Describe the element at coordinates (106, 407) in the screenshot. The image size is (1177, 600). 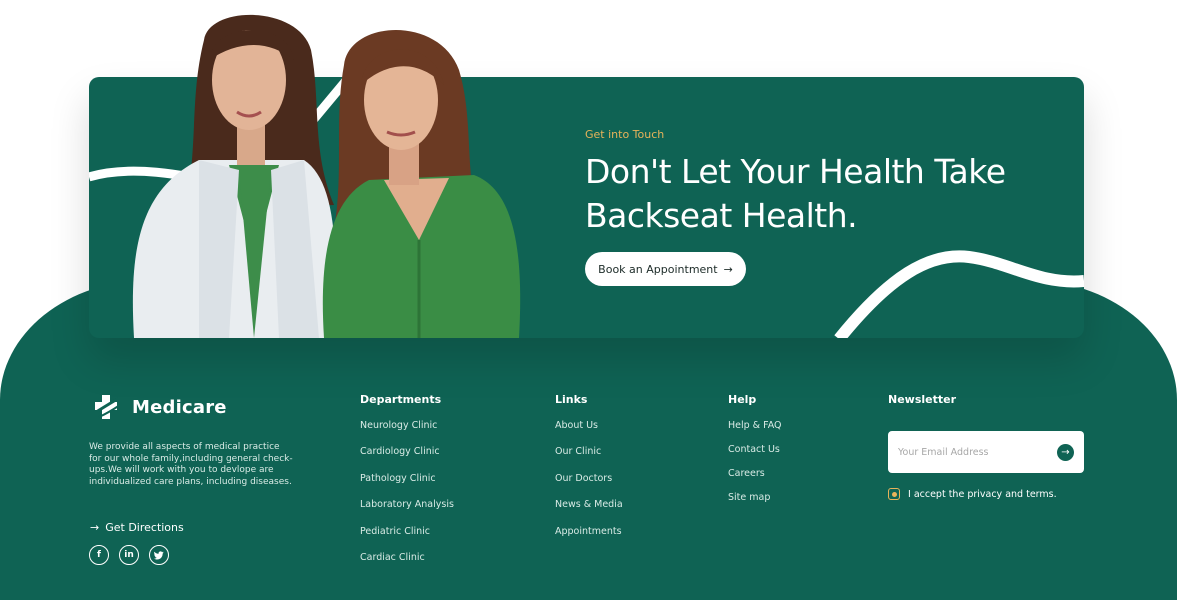
I see `medical-cross-logo-icon` at that location.